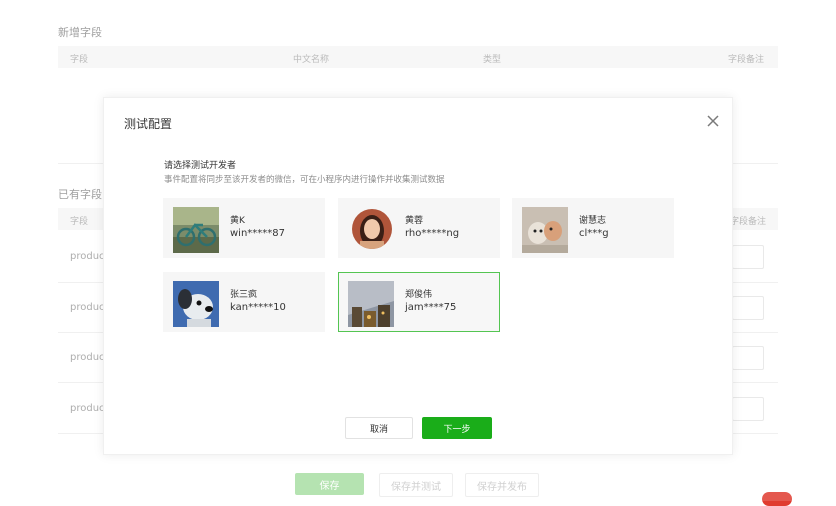 This screenshot has width=836, height=506. I want to click on developer-id: jam****75, so click(431, 307).